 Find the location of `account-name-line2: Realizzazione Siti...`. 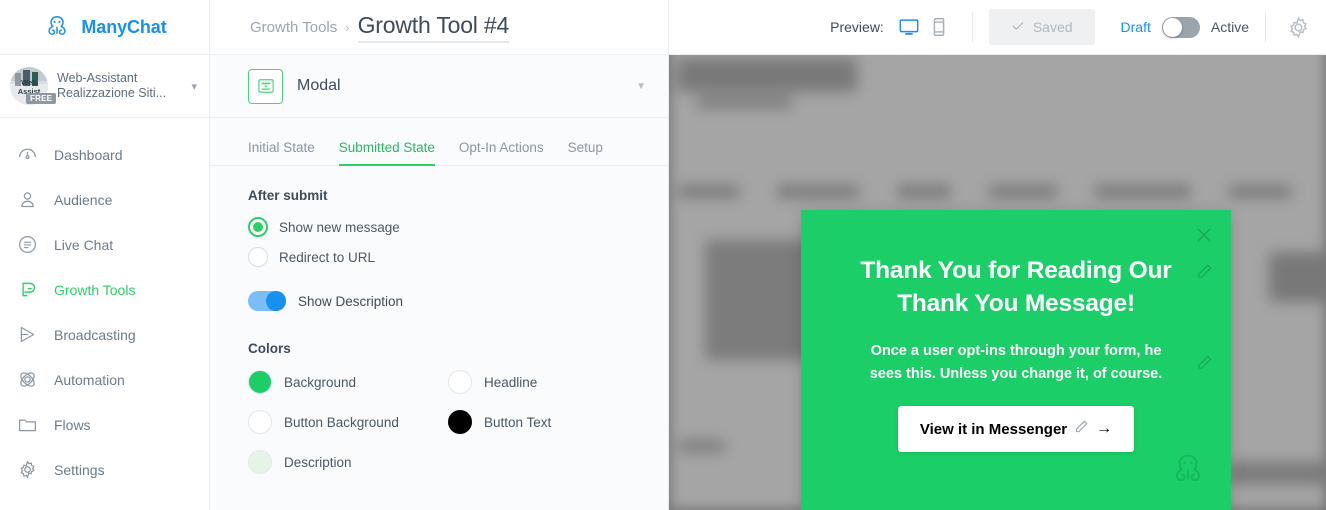

account-name-line2: Realizzazione Siti... is located at coordinates (112, 93).